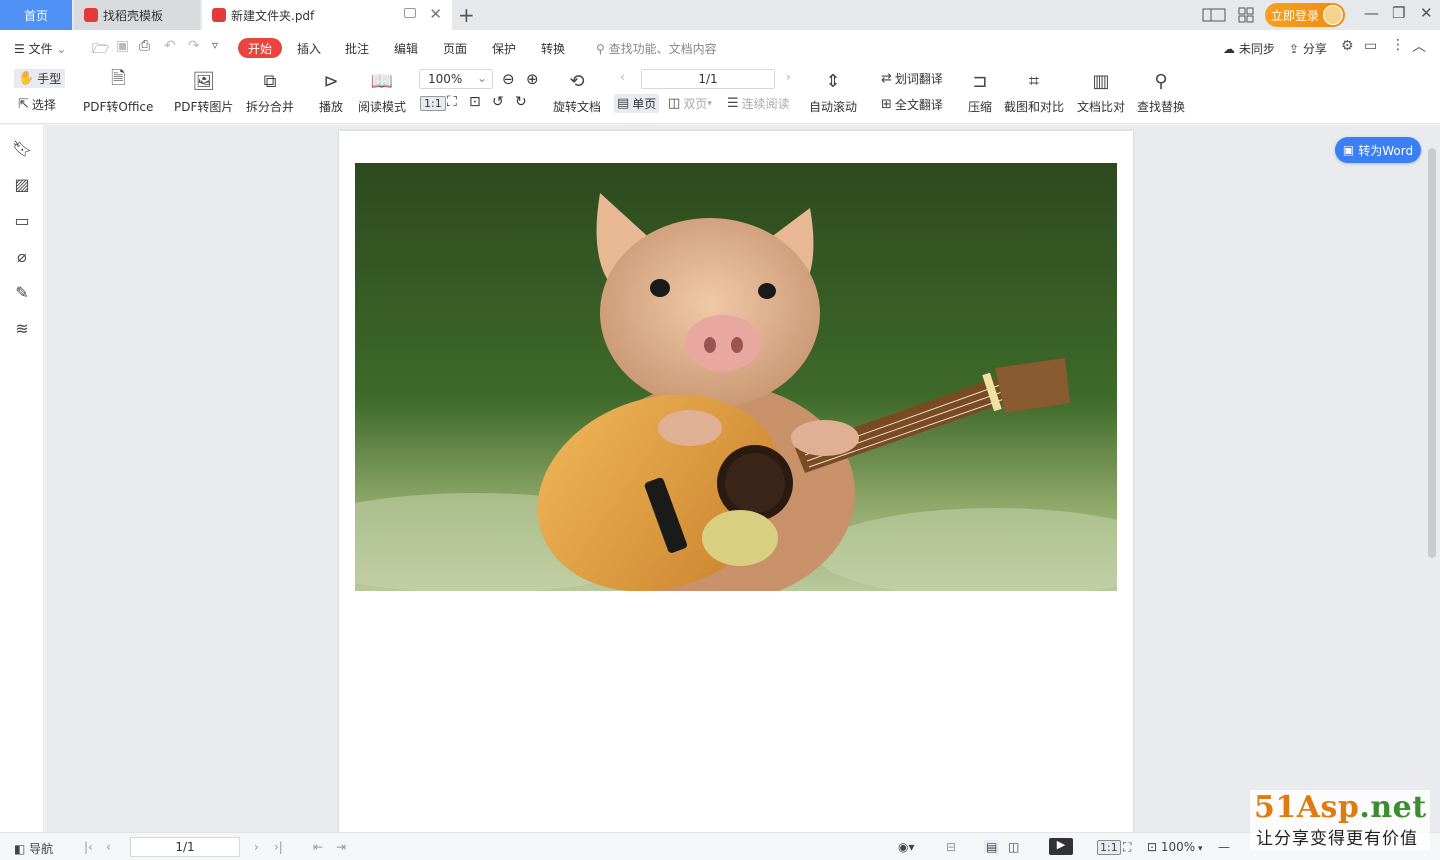 Image resolution: width=1440 pixels, height=860 pixels. What do you see at coordinates (22, 148) in the screenshot?
I see `bookmark-icon: 🔖︎` at bounding box center [22, 148].